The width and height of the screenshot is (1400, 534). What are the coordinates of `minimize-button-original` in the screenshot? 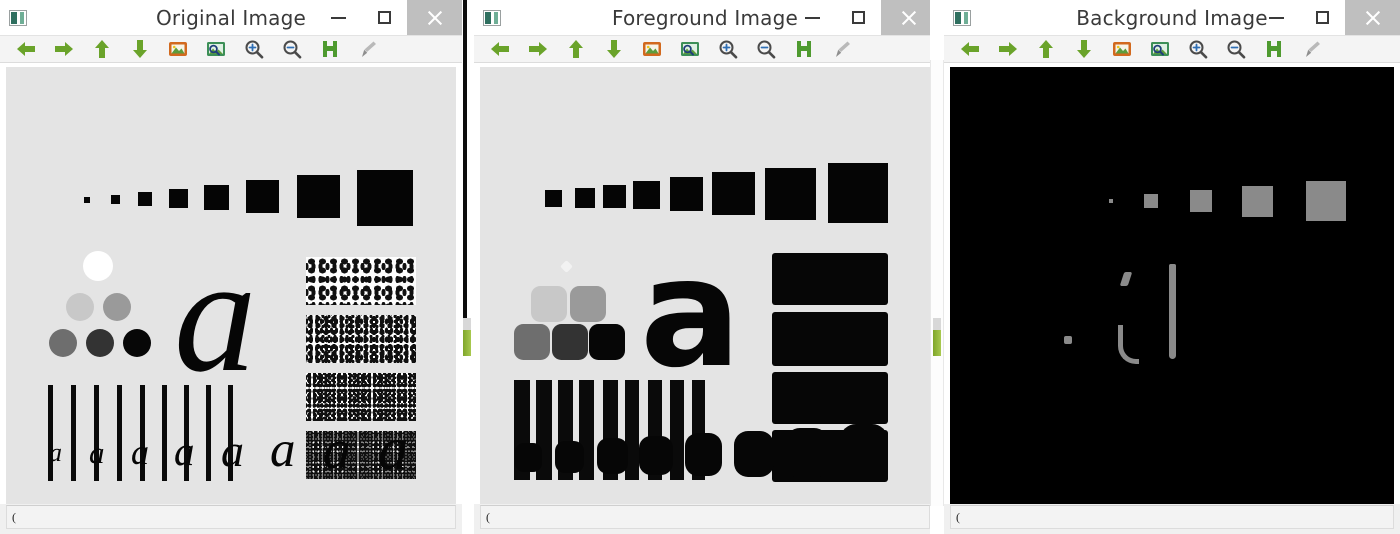 It's located at (338, 17).